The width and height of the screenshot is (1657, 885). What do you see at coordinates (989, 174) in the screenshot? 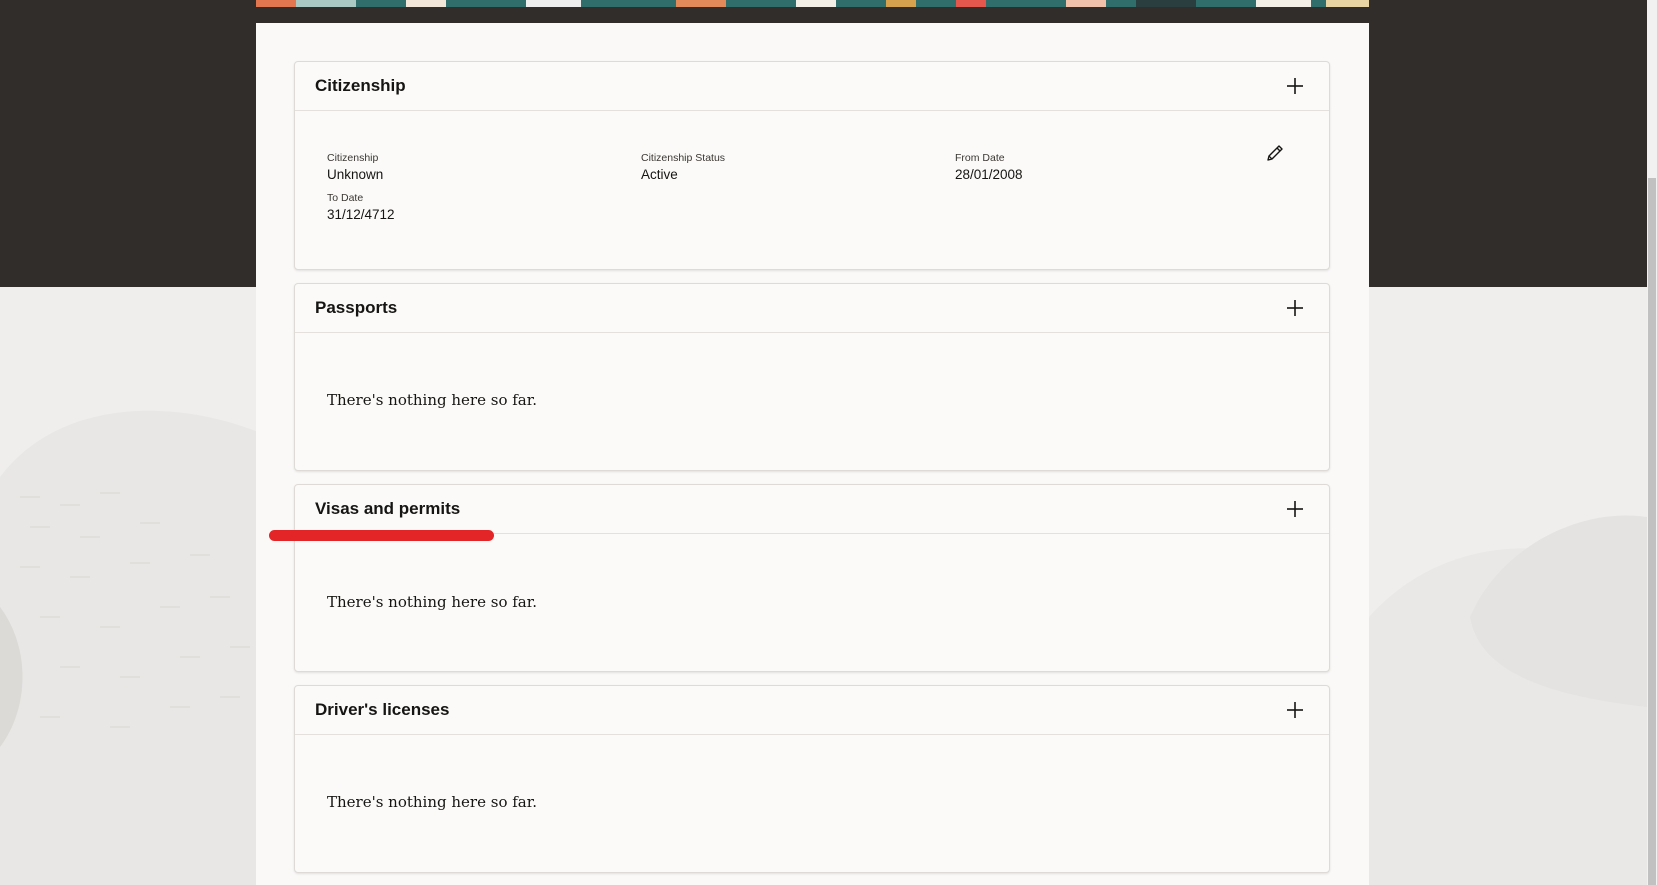
I see `from-date-value: 28/01/2008` at bounding box center [989, 174].